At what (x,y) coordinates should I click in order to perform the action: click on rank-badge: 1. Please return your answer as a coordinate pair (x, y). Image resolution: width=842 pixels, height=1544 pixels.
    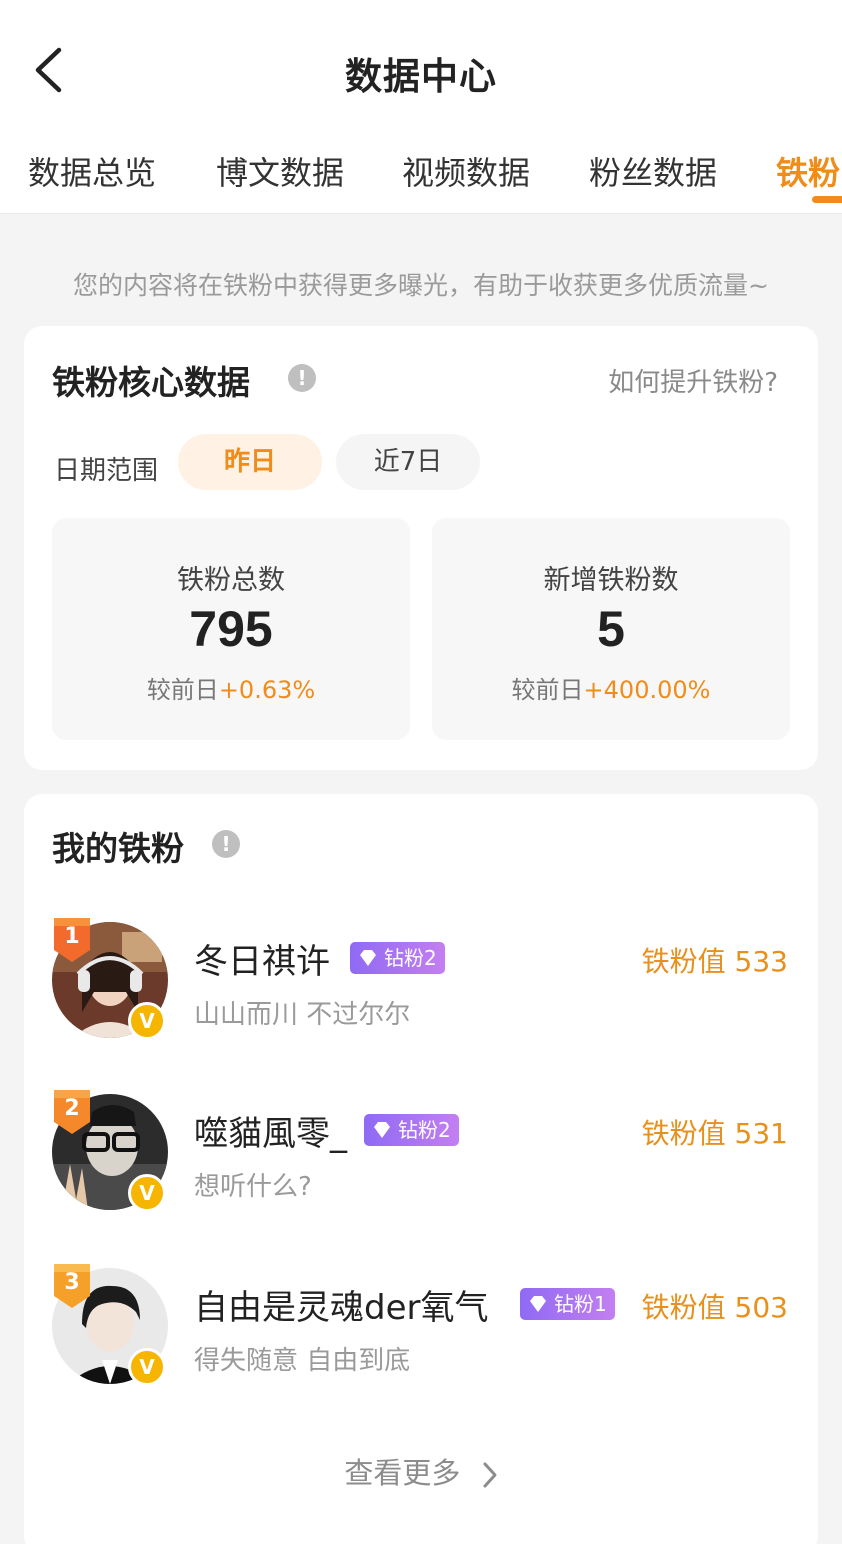
    Looking at the image, I should click on (72, 940).